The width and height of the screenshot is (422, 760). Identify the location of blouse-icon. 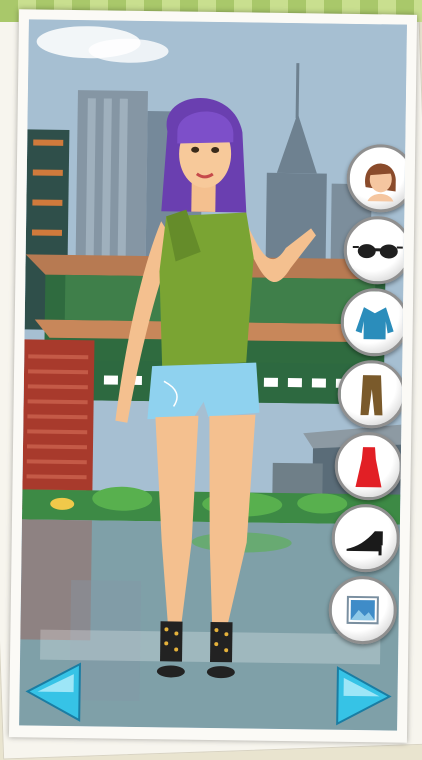
(374, 323).